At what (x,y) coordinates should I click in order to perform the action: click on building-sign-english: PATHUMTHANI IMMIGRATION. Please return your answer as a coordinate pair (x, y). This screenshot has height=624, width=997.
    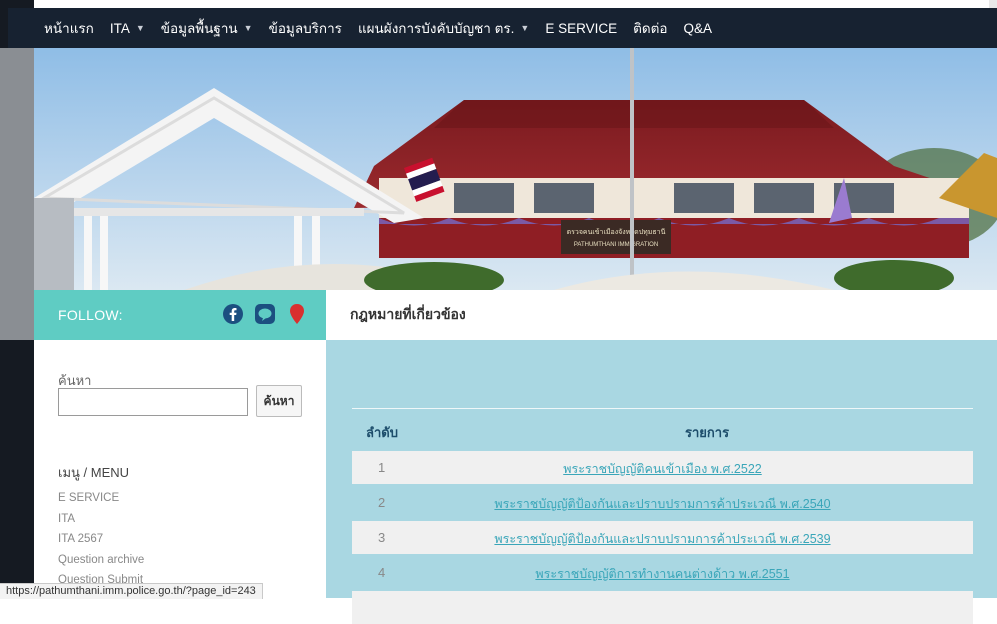
    Looking at the image, I should click on (616, 245).